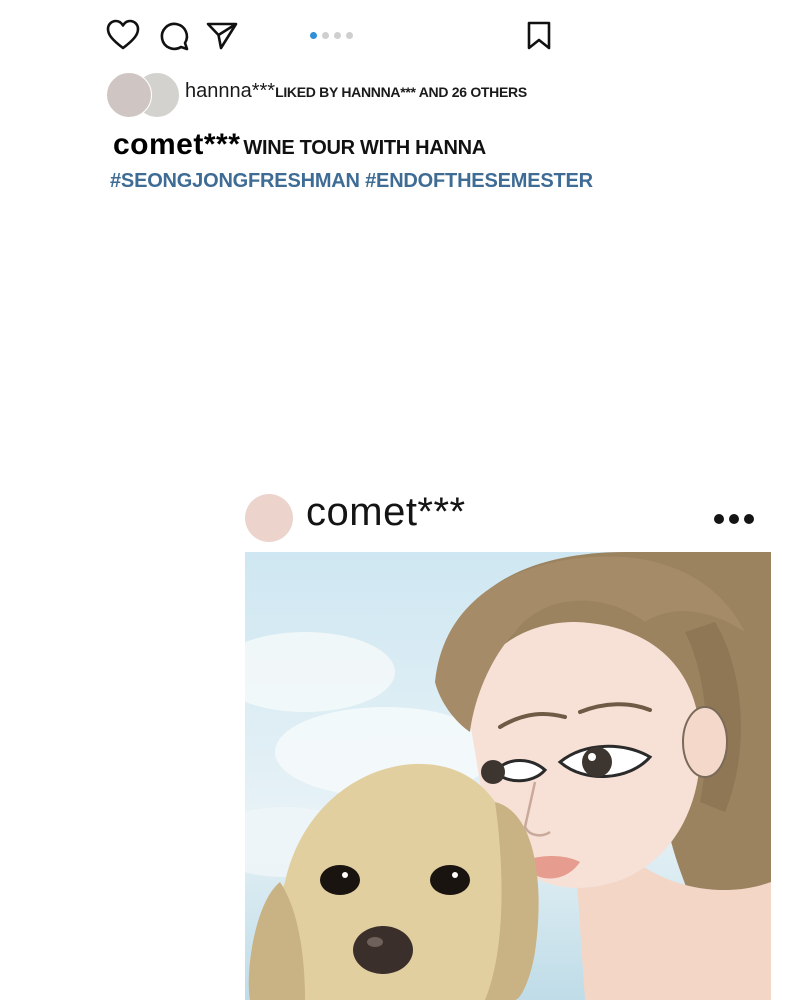 Image resolution: width=800 pixels, height=1000 pixels. Describe the element at coordinates (123, 35) in the screenshot. I see `heart-icon` at that location.